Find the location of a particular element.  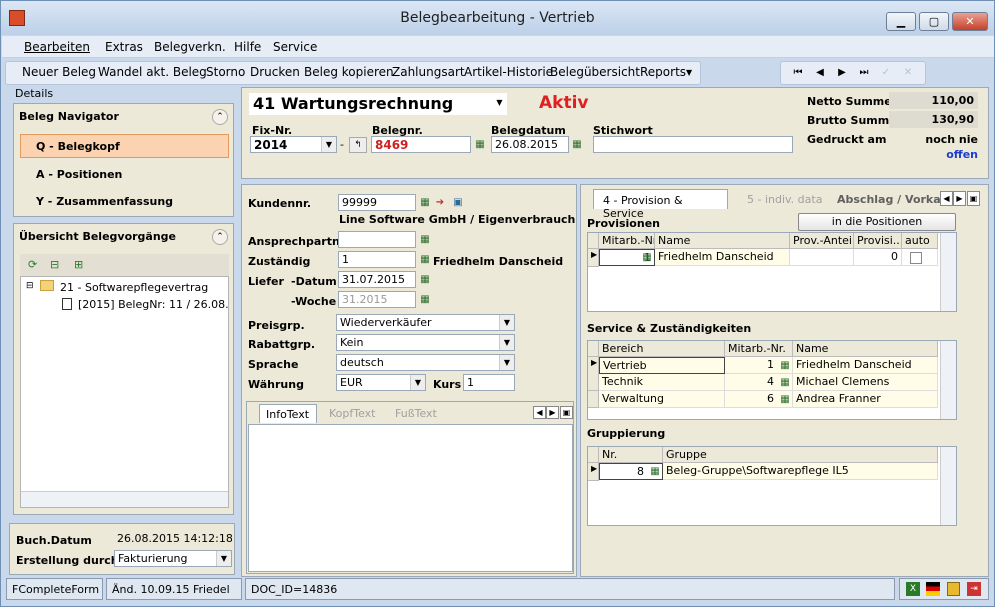

last-record-icon: ⏭ is located at coordinates (864, 72).